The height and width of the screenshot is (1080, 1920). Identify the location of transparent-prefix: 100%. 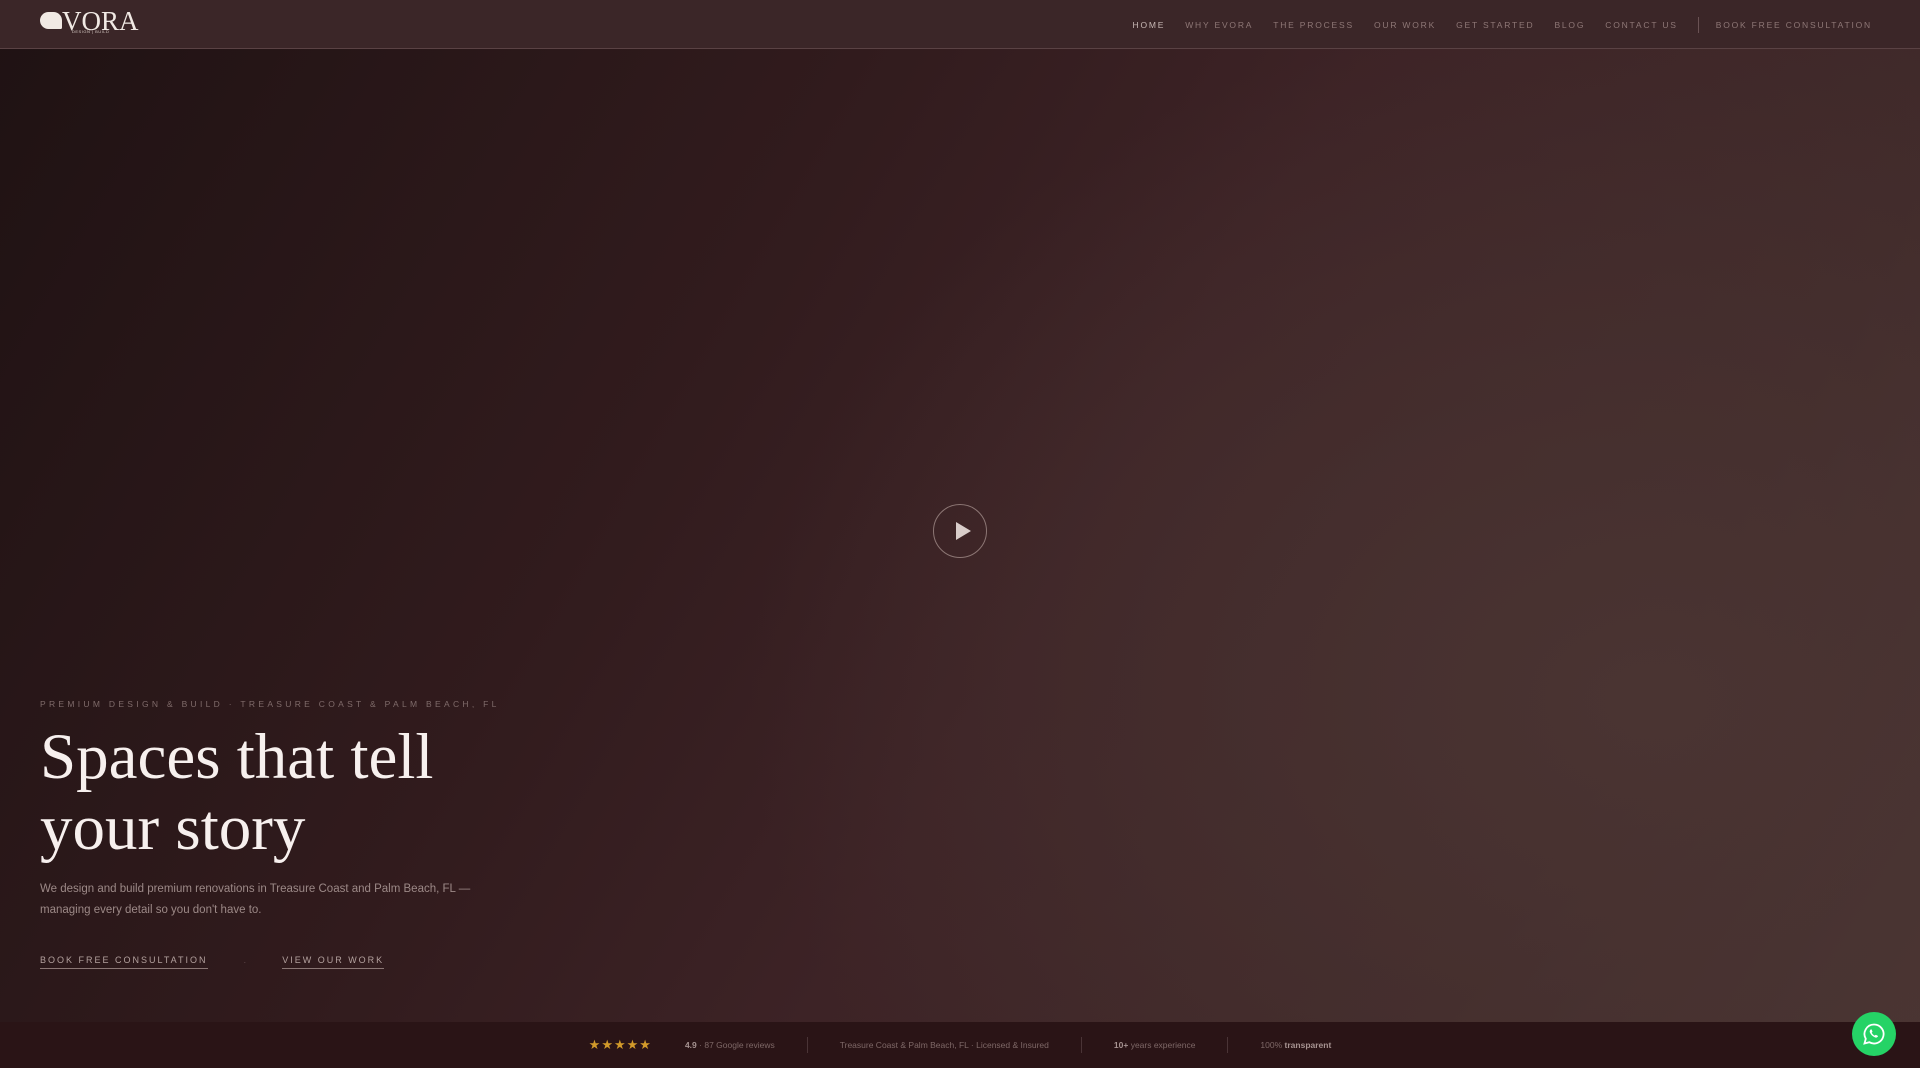
(1271, 1045).